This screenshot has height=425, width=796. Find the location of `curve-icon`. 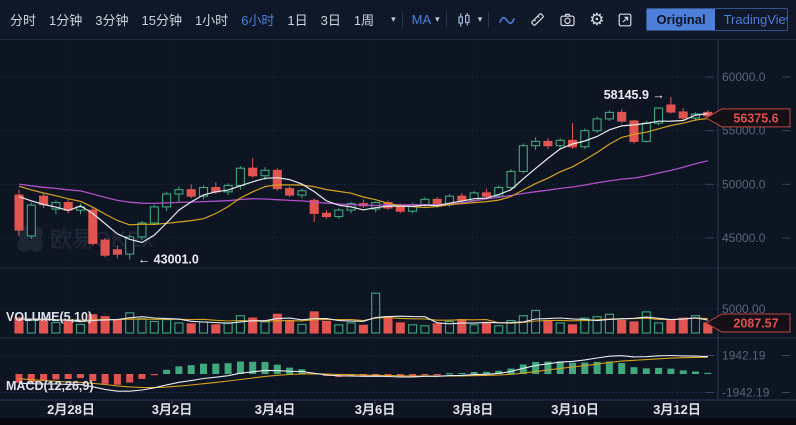

curve-icon is located at coordinates (507, 20).